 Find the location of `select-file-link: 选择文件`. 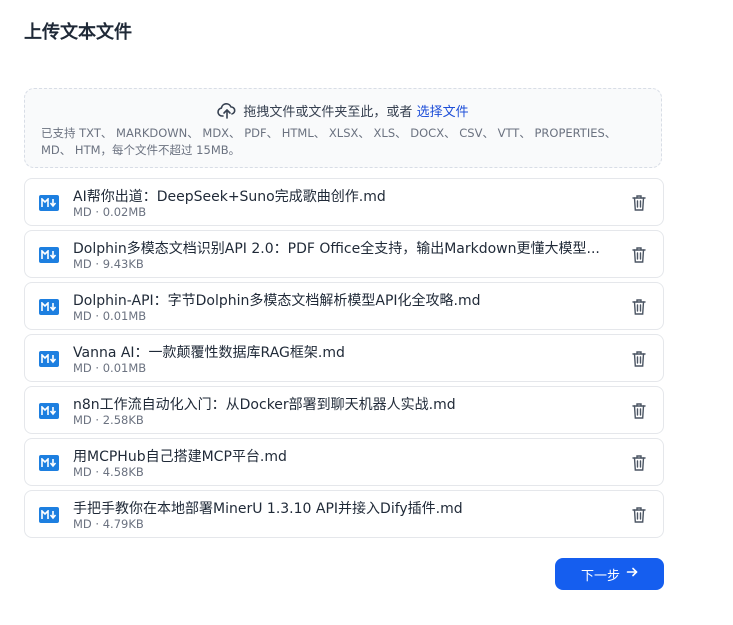

select-file-link: 选择文件 is located at coordinates (443, 112).